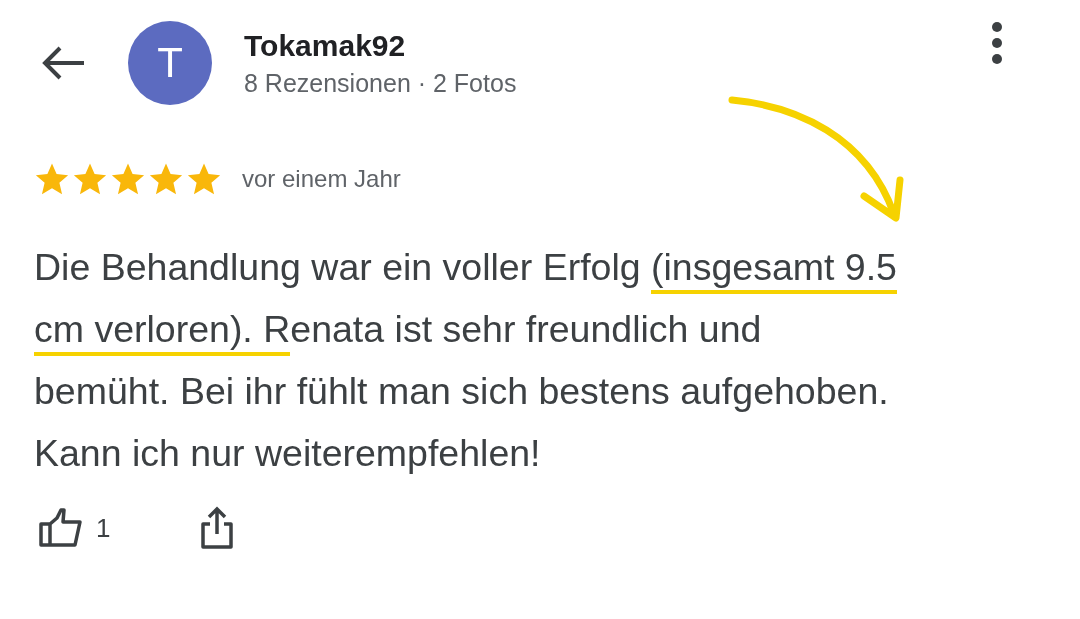  What do you see at coordinates (64, 63) in the screenshot?
I see `back-icon` at bounding box center [64, 63].